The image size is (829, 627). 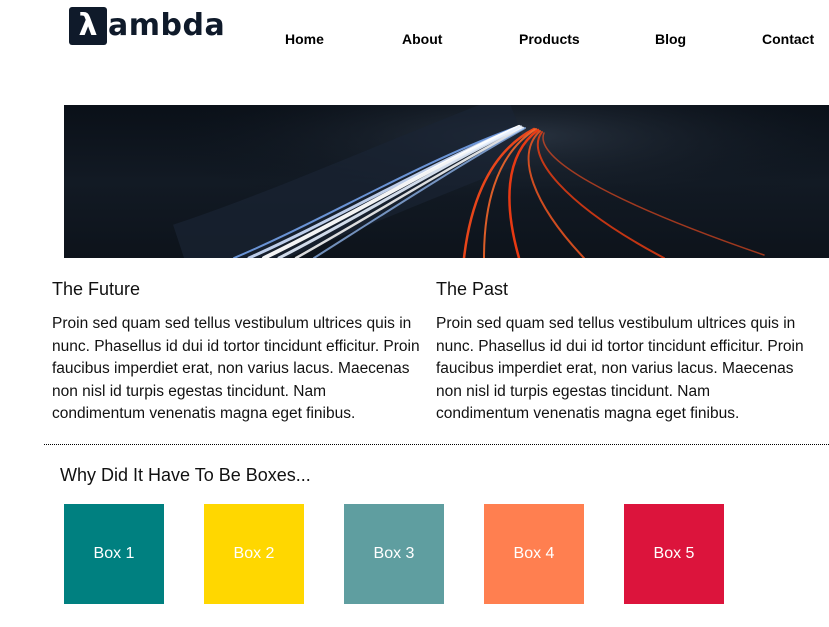 I want to click on box-2: Box 2, so click(x=254, y=554).